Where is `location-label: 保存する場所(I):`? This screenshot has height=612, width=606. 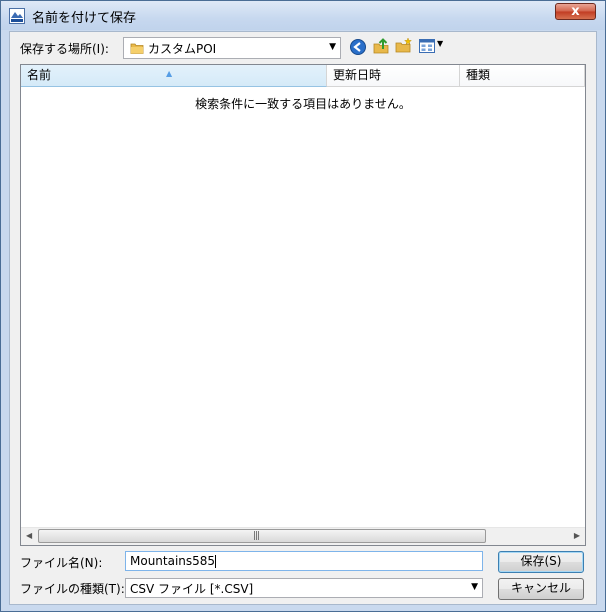 location-label: 保存する場所(I): is located at coordinates (64, 49).